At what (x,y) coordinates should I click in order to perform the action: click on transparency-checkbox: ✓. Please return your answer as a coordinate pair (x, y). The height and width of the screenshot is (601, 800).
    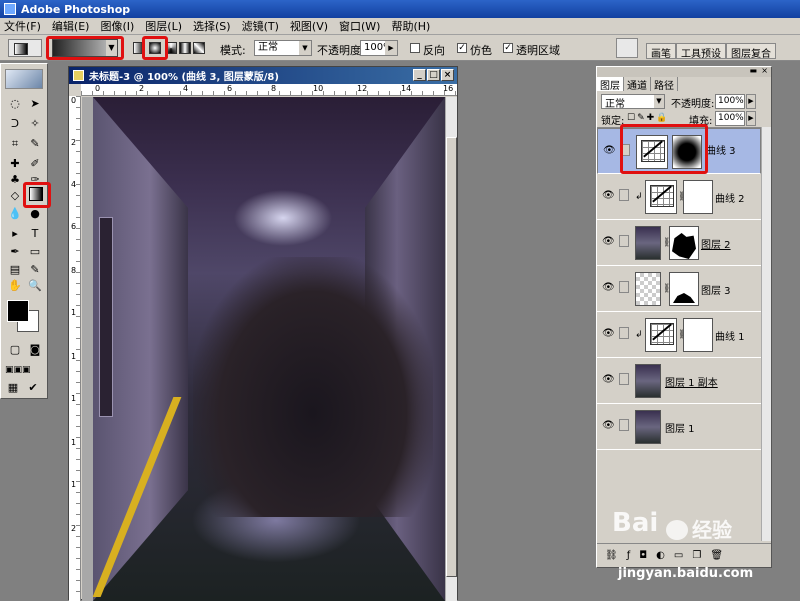
    Looking at the image, I should click on (508, 48).